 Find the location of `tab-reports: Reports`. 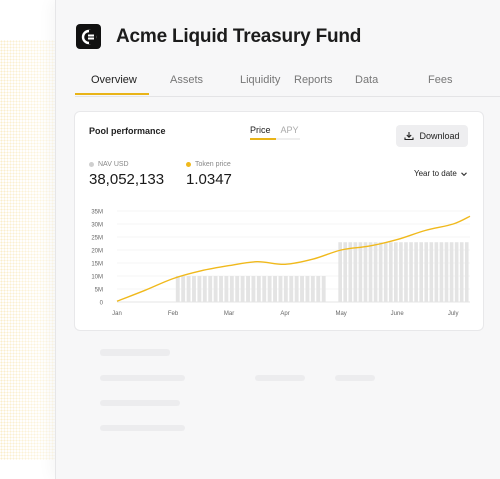

tab-reports: Reports is located at coordinates (313, 80).